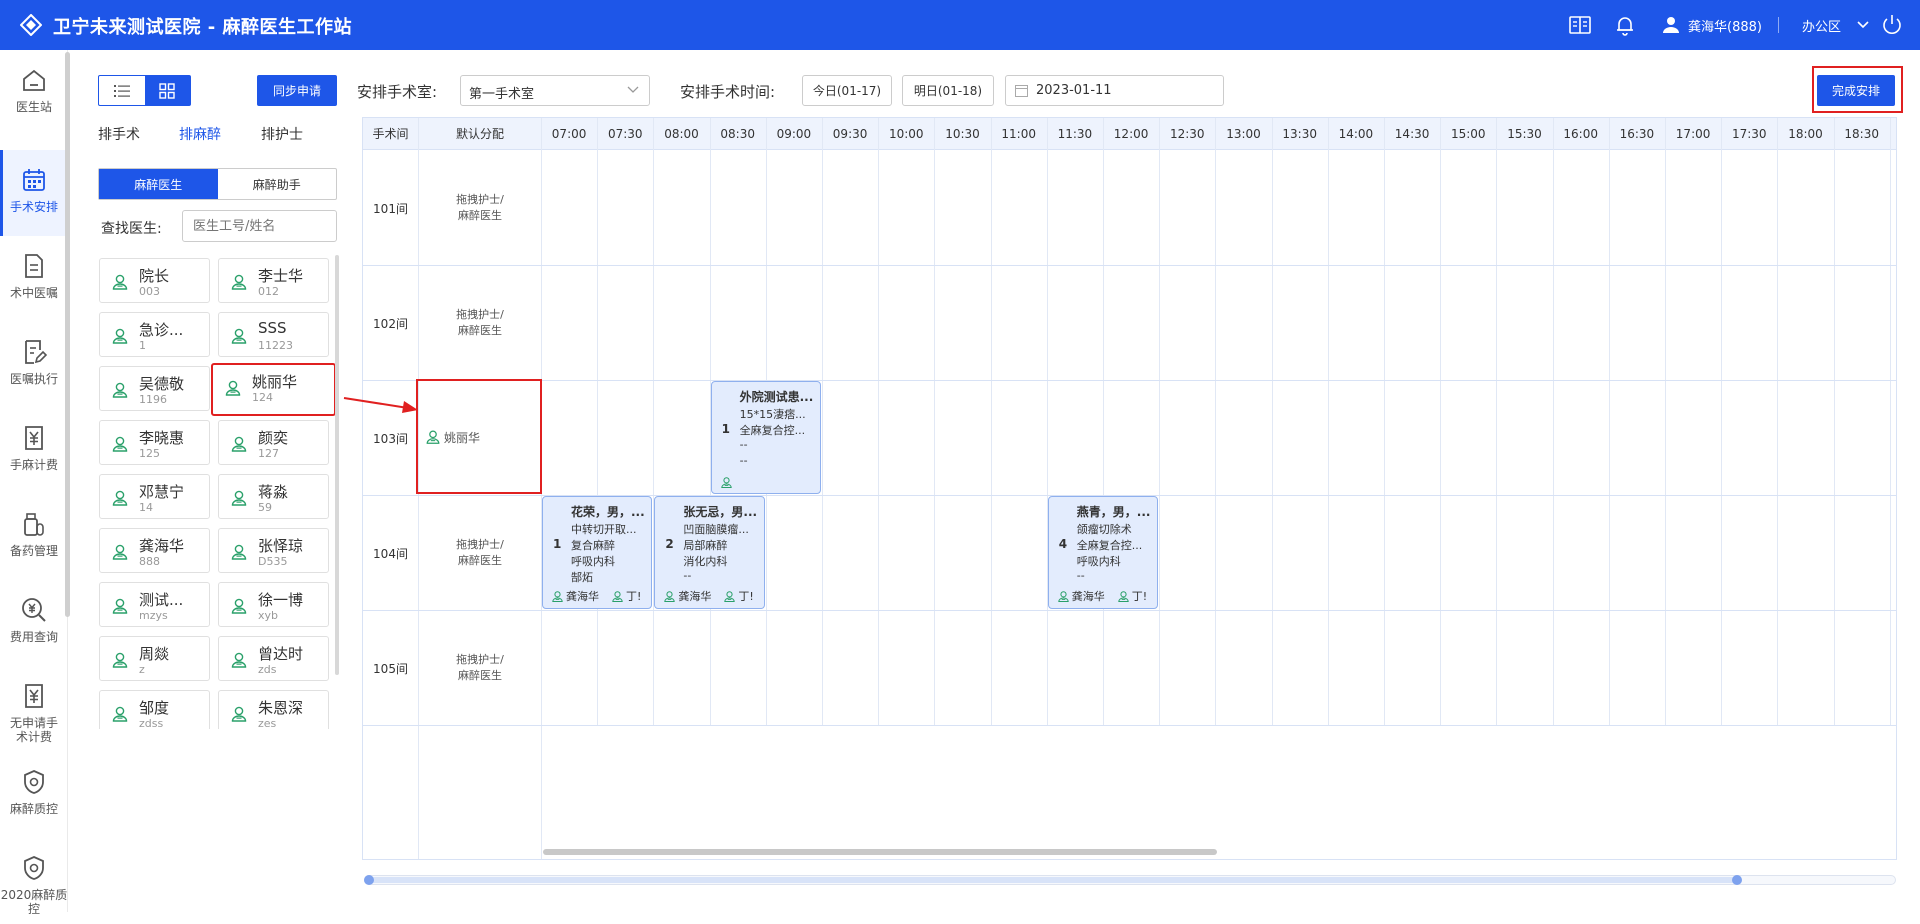  Describe the element at coordinates (34, 451) in the screenshot. I see `nav-item-anesthesia-billing: 手麻计费` at that location.